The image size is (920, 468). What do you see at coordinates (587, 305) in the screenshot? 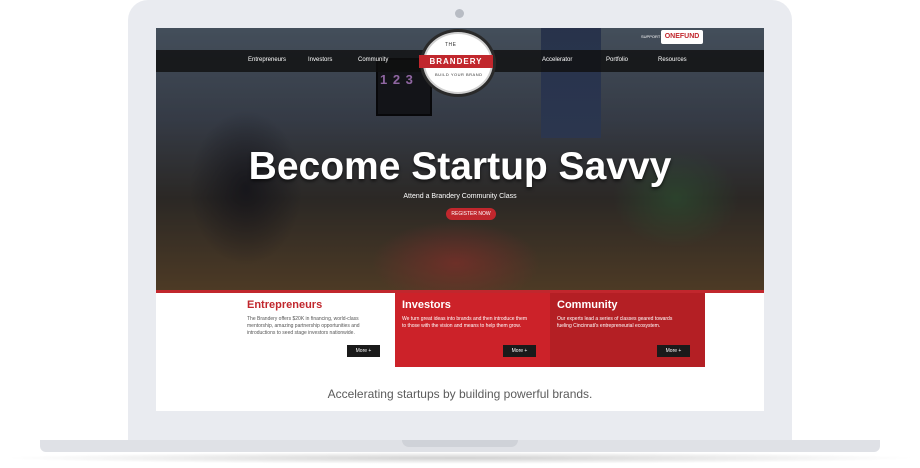
I see `community-title: Community` at bounding box center [587, 305].